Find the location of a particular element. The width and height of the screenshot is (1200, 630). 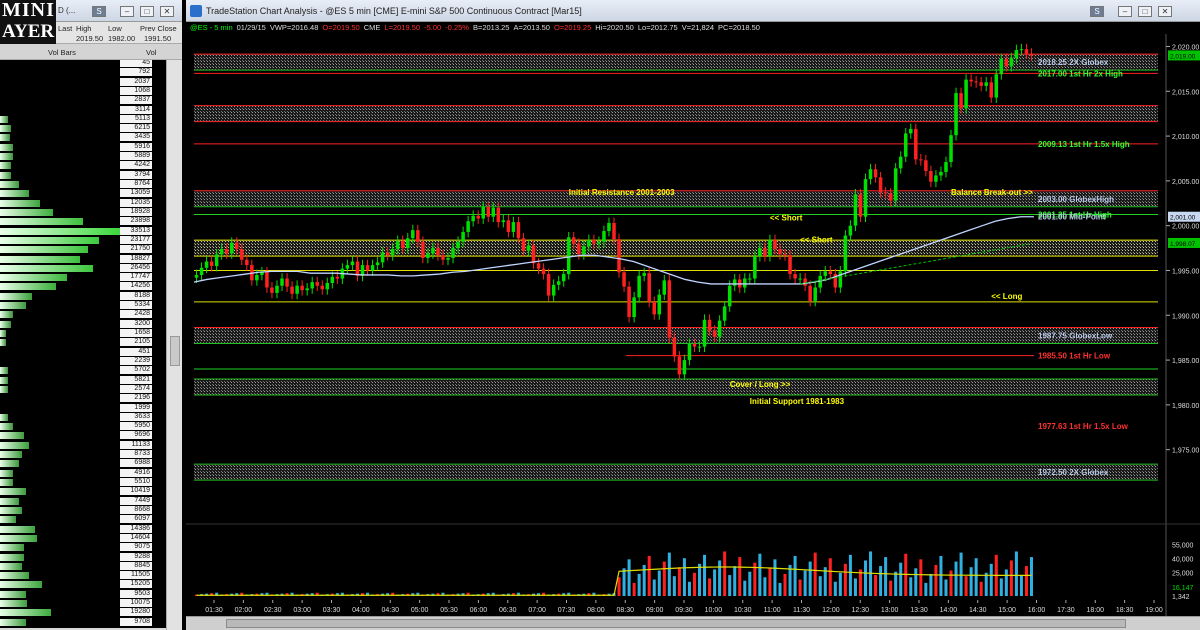

volume-tag: 16,147 is located at coordinates (1183, 588).